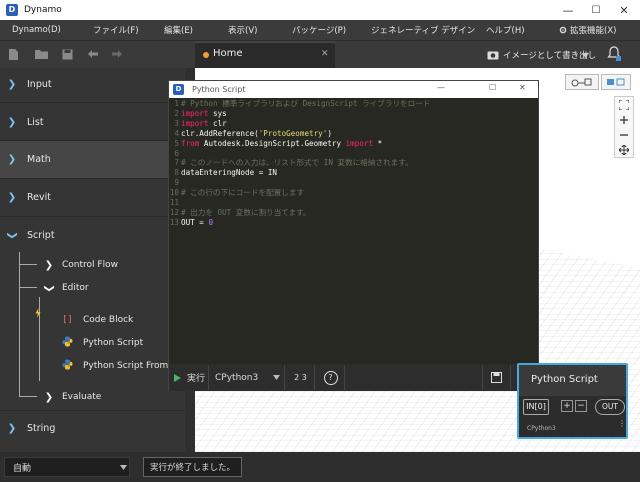  What do you see at coordinates (75, 288) in the screenshot?
I see `library-subcategory-editor-label: Editor` at bounding box center [75, 288].